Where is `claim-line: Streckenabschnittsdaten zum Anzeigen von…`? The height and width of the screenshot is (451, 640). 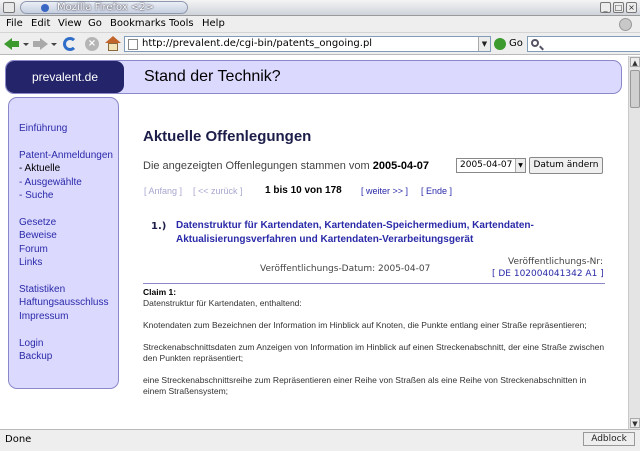
claim-line: Streckenabschnittsdaten zum Anzeigen von… is located at coordinates (374, 353).